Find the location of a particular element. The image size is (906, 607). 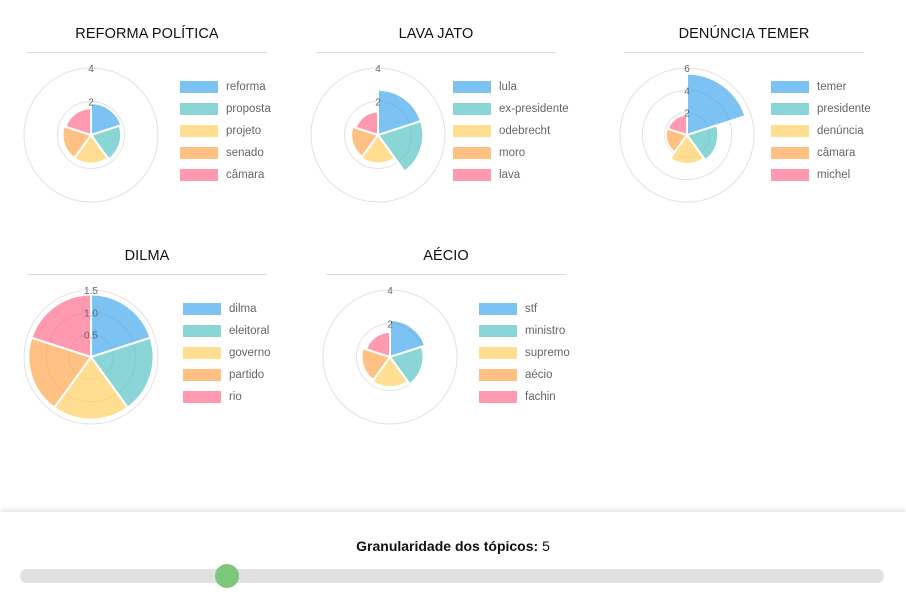

legend-item-reforma: reforma is located at coordinates (225, 87).